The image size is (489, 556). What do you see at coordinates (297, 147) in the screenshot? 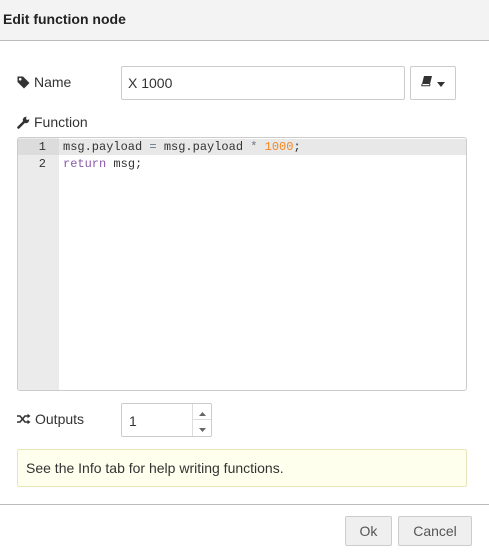
I see `code-token: ;` at bounding box center [297, 147].